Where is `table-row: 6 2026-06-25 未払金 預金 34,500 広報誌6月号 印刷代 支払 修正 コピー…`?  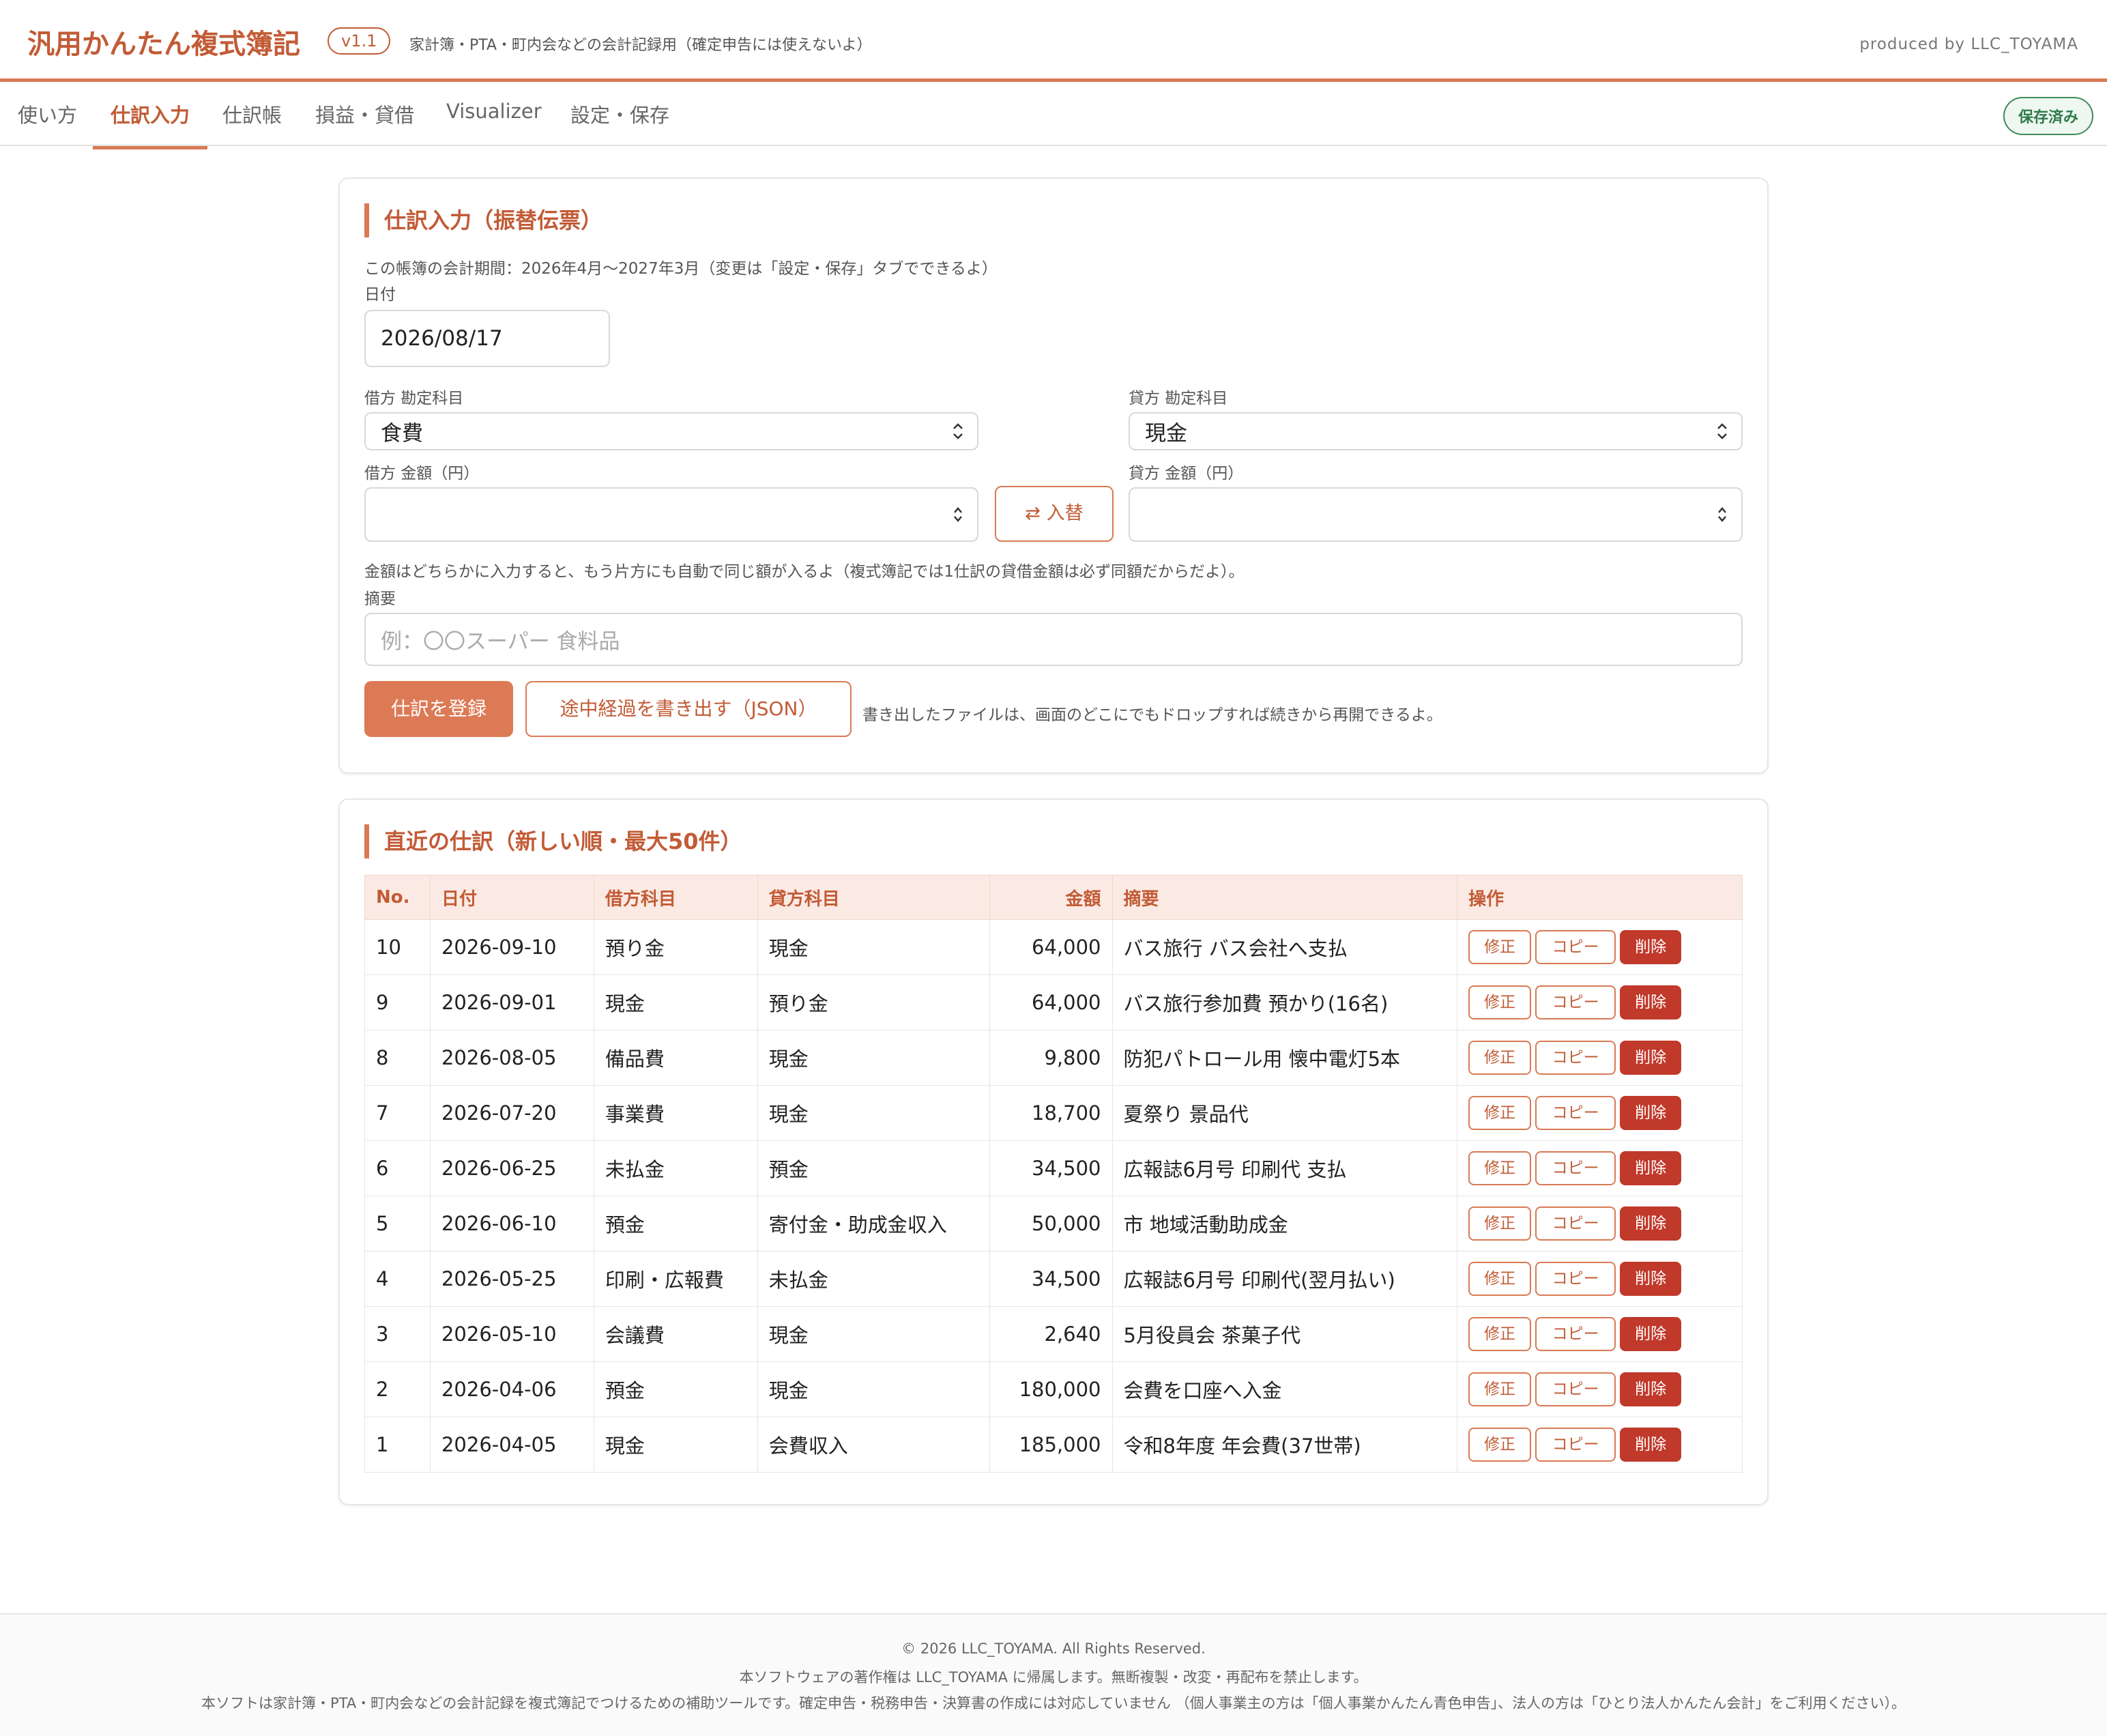 table-row: 6 2026-06-25 未払金 預金 34,500 広報誌6月号 印刷代 支払 修正 コピー… is located at coordinates (1053, 1168).